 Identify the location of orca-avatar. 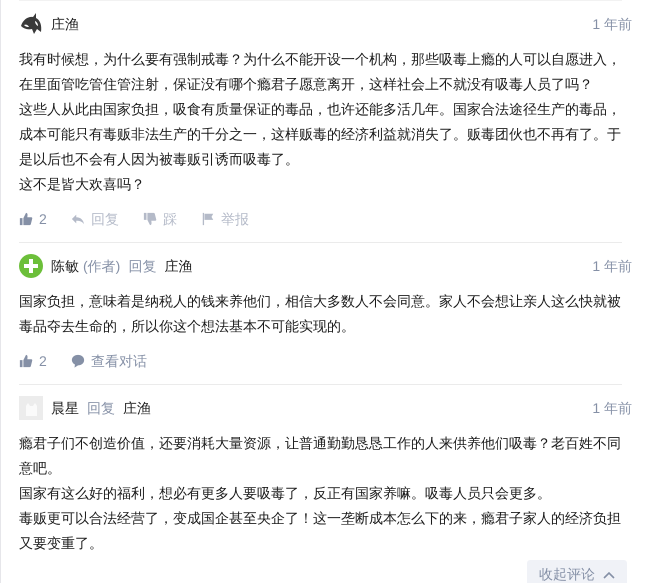
(31, 24).